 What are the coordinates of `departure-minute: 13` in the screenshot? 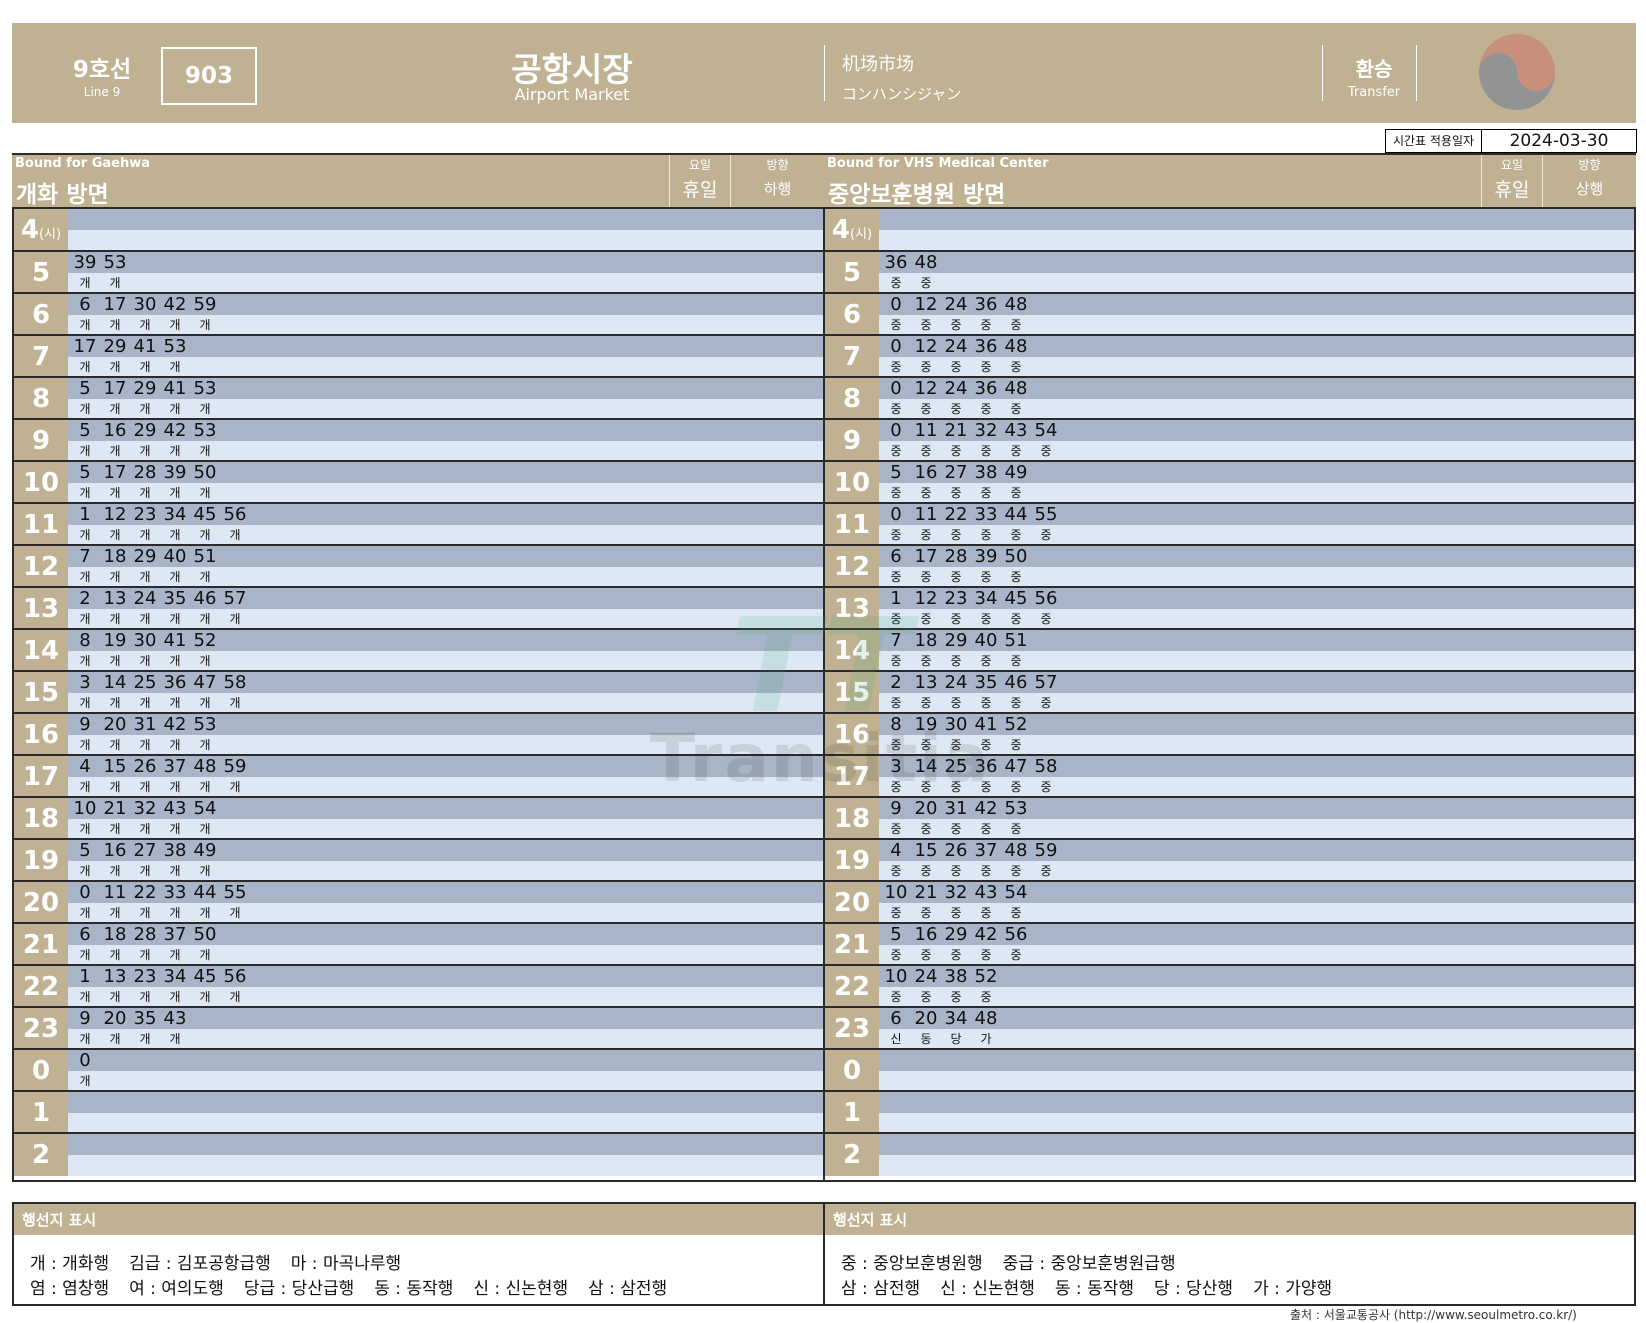 It's located at (926, 682).